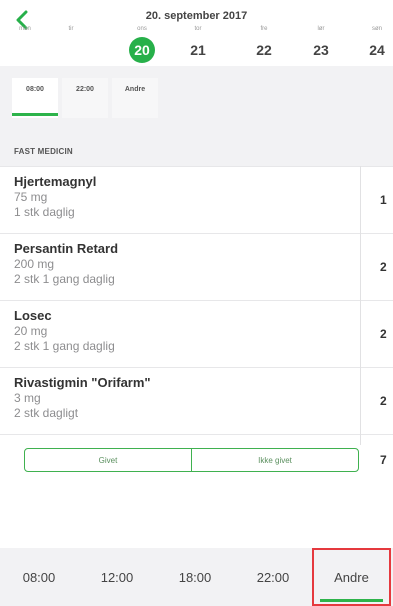 The image size is (393, 606). I want to click on med-name: Losec, so click(33, 315).